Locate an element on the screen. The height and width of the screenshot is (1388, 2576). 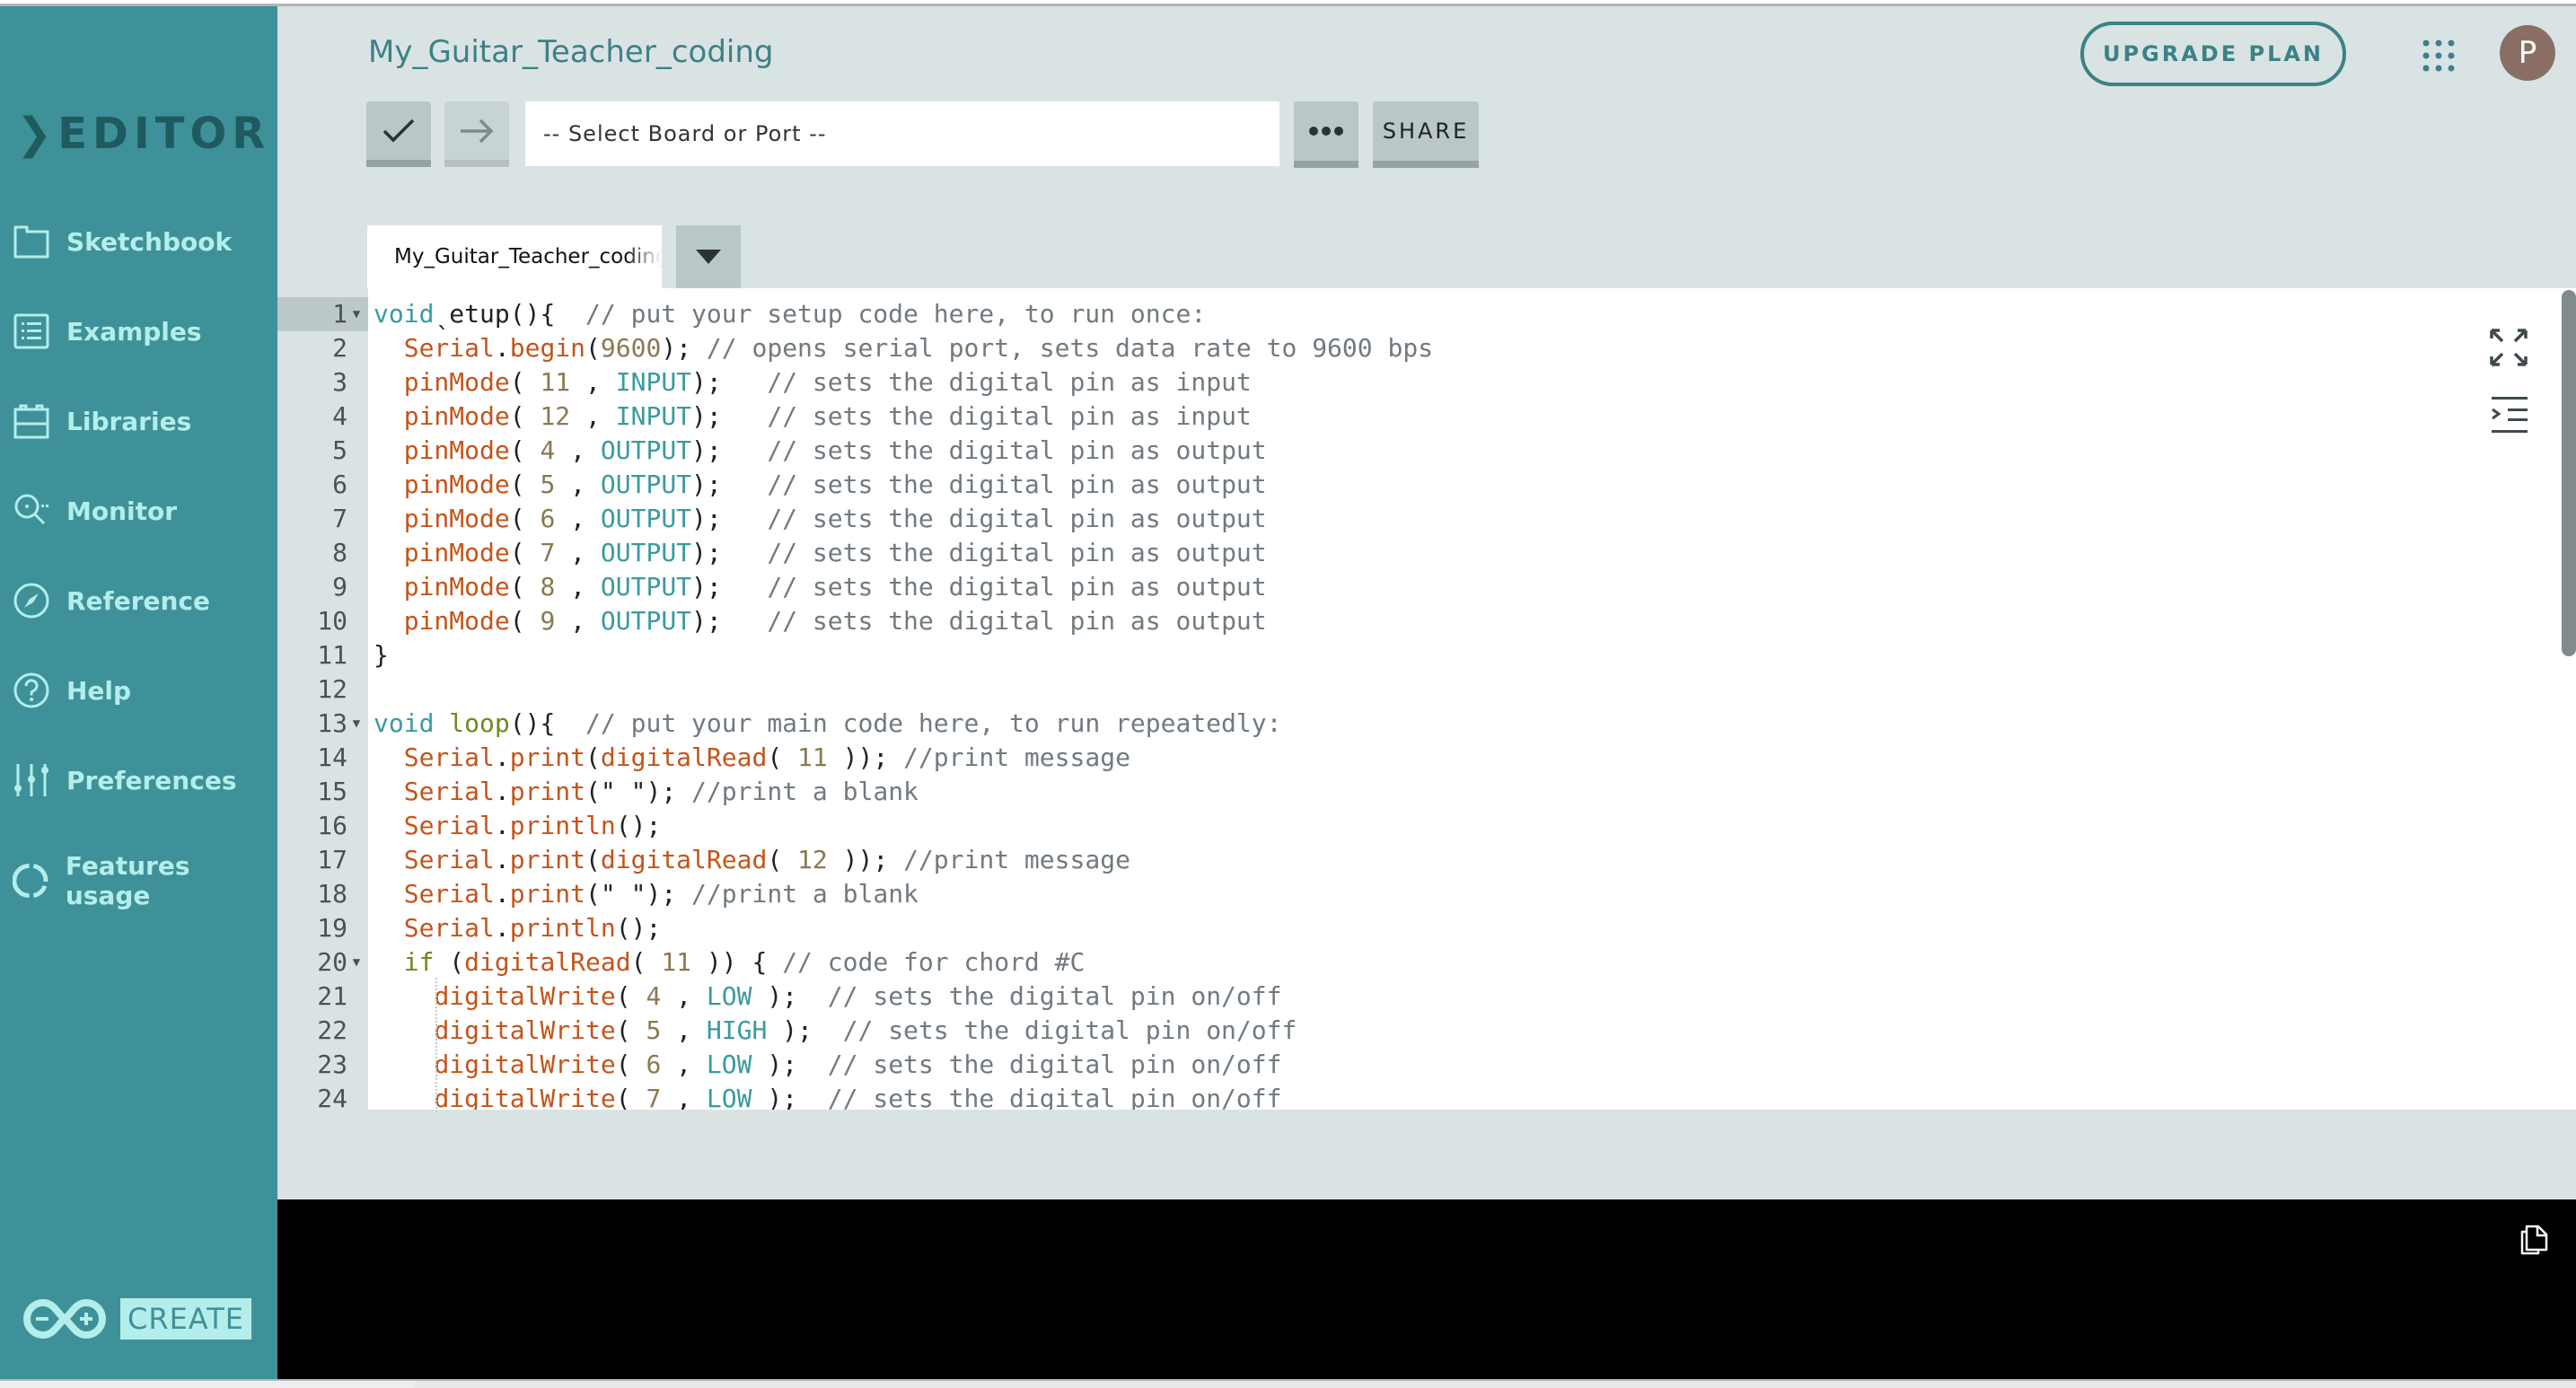
indent-button is located at coordinates (2509, 415).